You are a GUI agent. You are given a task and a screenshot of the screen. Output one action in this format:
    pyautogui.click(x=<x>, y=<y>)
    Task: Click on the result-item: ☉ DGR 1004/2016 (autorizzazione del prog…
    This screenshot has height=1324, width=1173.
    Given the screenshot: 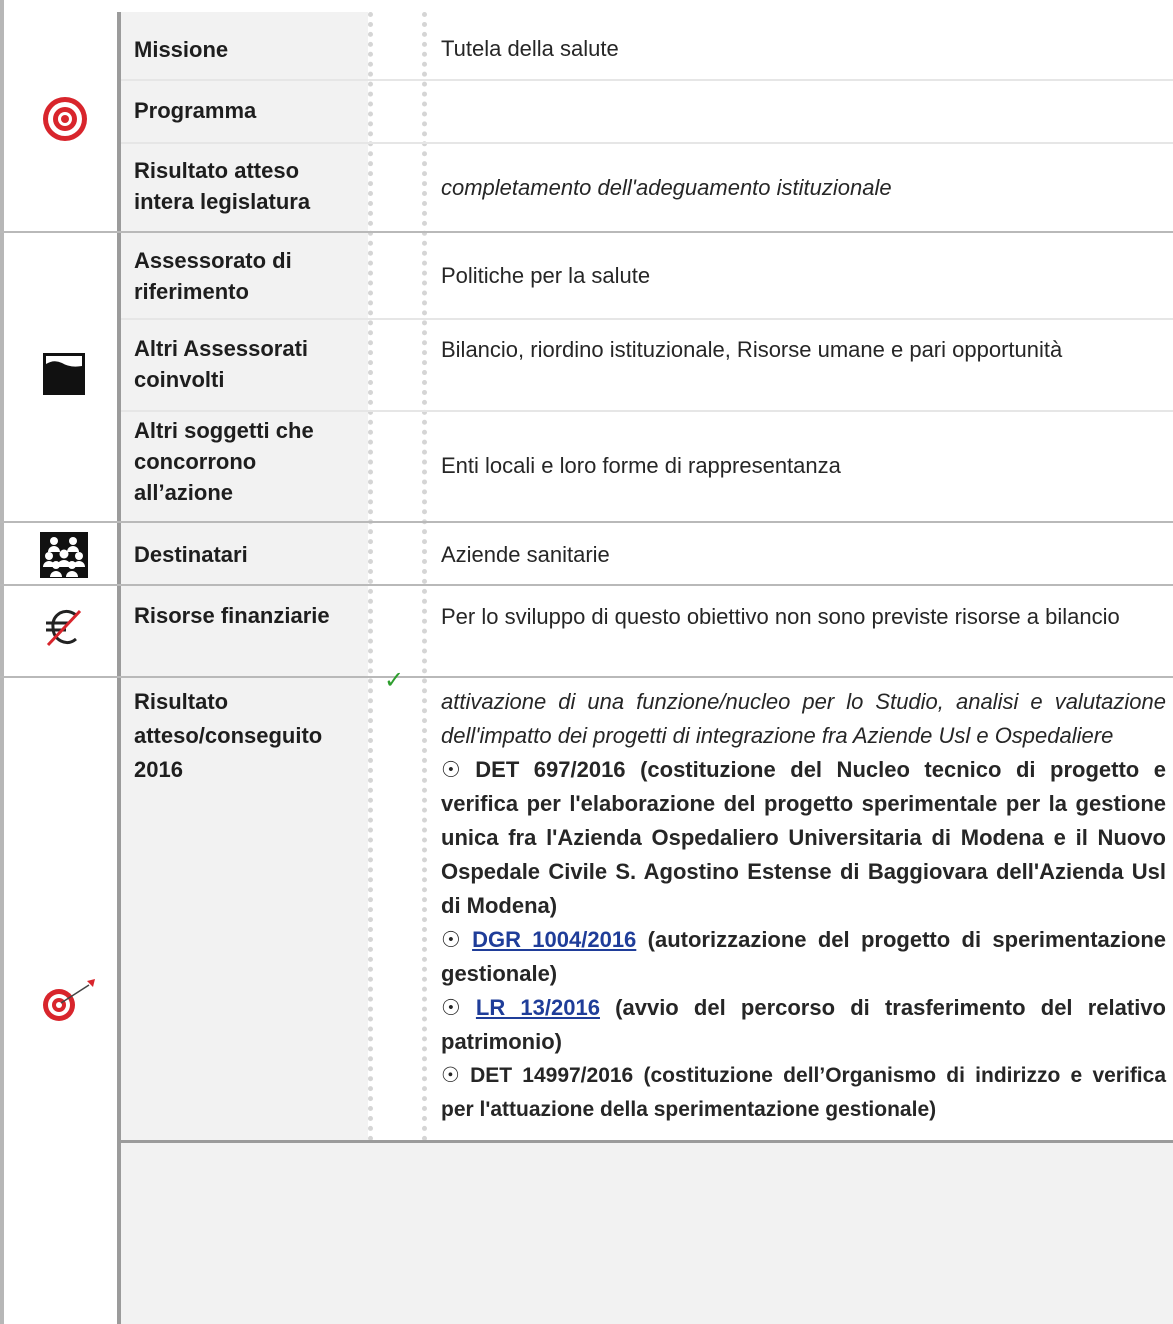 What is the action you would take?
    pyautogui.click(x=803, y=957)
    